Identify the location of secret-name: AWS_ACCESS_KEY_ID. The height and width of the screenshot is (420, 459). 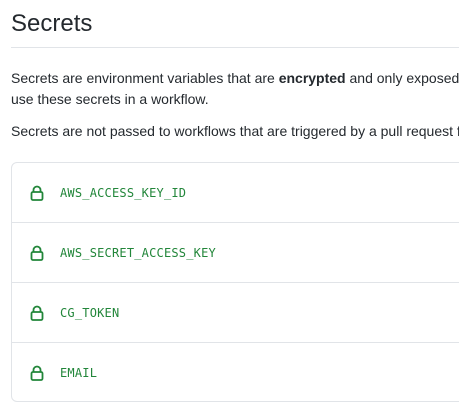
(123, 192).